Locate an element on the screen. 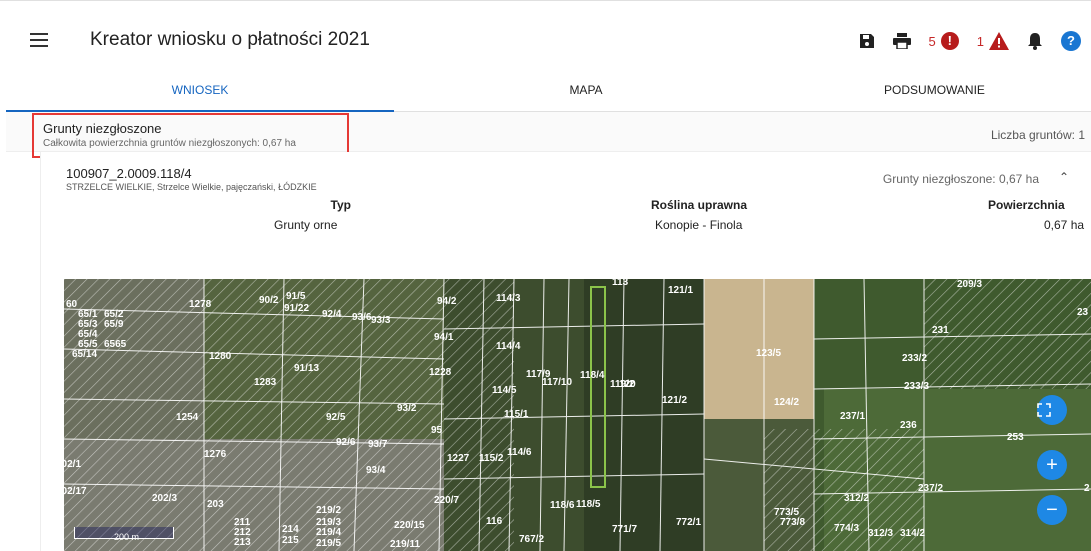 The image size is (1091, 551). tab-wniosek: WNIOSEK is located at coordinates (200, 94).